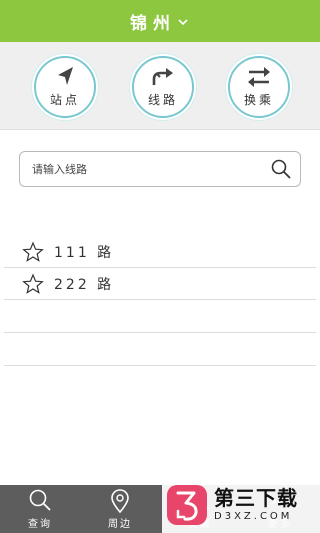  I want to click on line-search-box, so click(160, 169).